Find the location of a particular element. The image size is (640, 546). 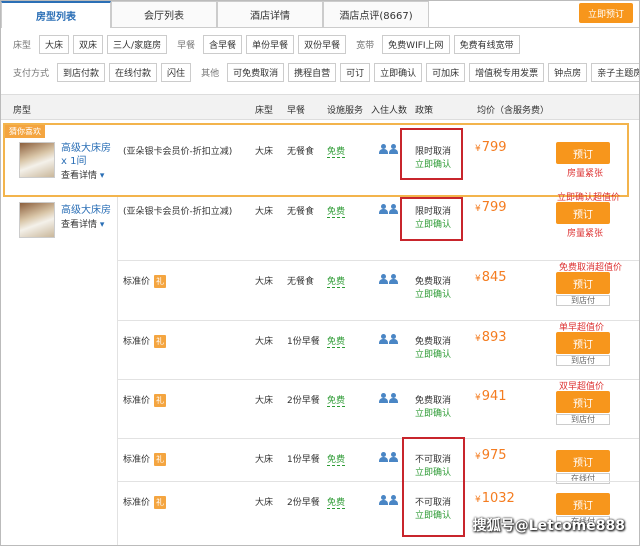

view-details-label: 查看详情 is located at coordinates (79, 176).